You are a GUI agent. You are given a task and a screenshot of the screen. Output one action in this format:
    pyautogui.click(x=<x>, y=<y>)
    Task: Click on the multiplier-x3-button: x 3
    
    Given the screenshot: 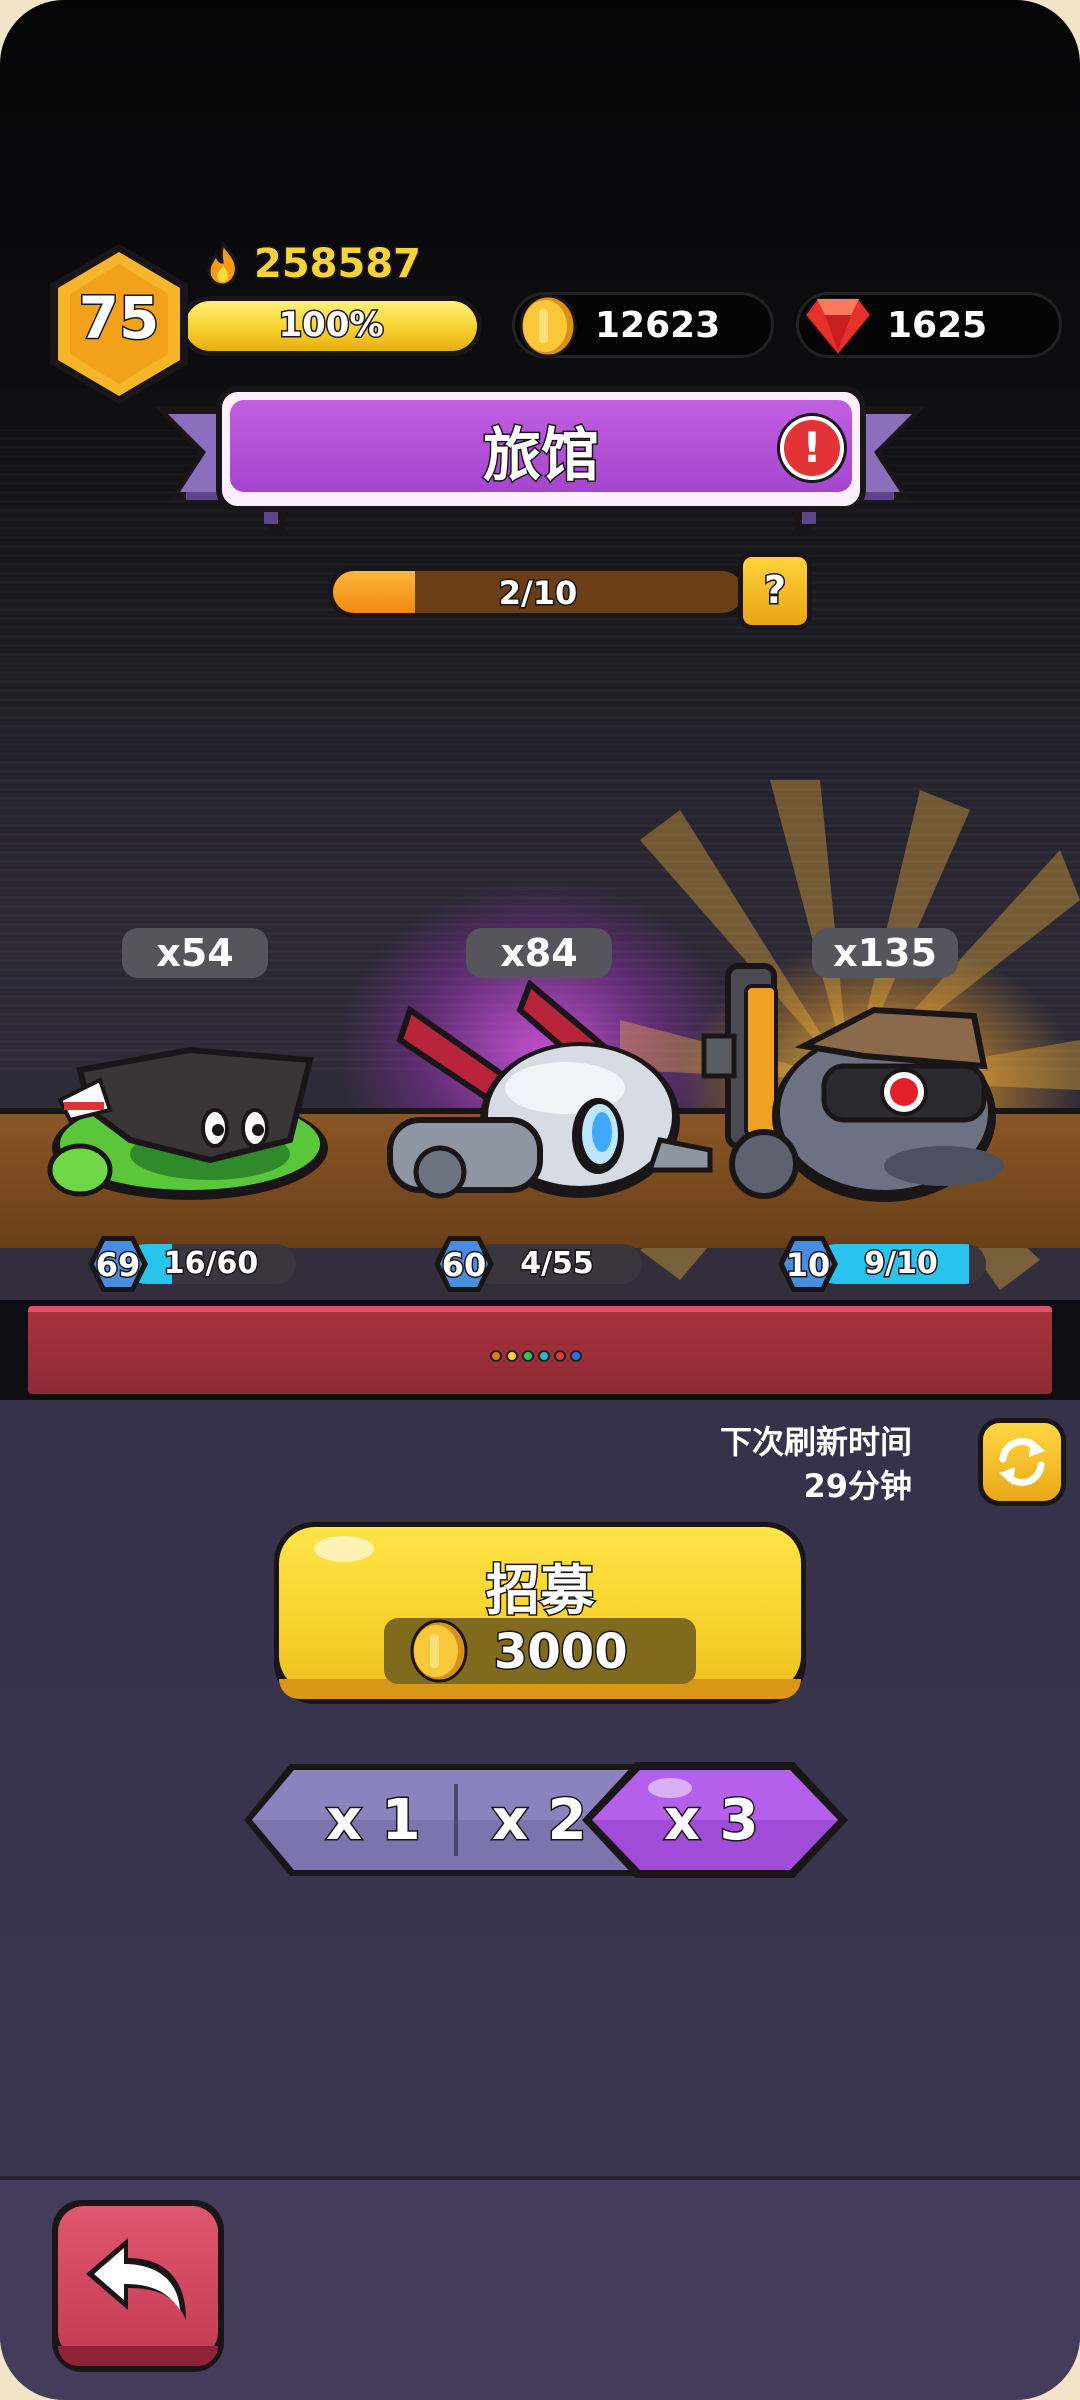 What is the action you would take?
    pyautogui.click(x=715, y=1820)
    